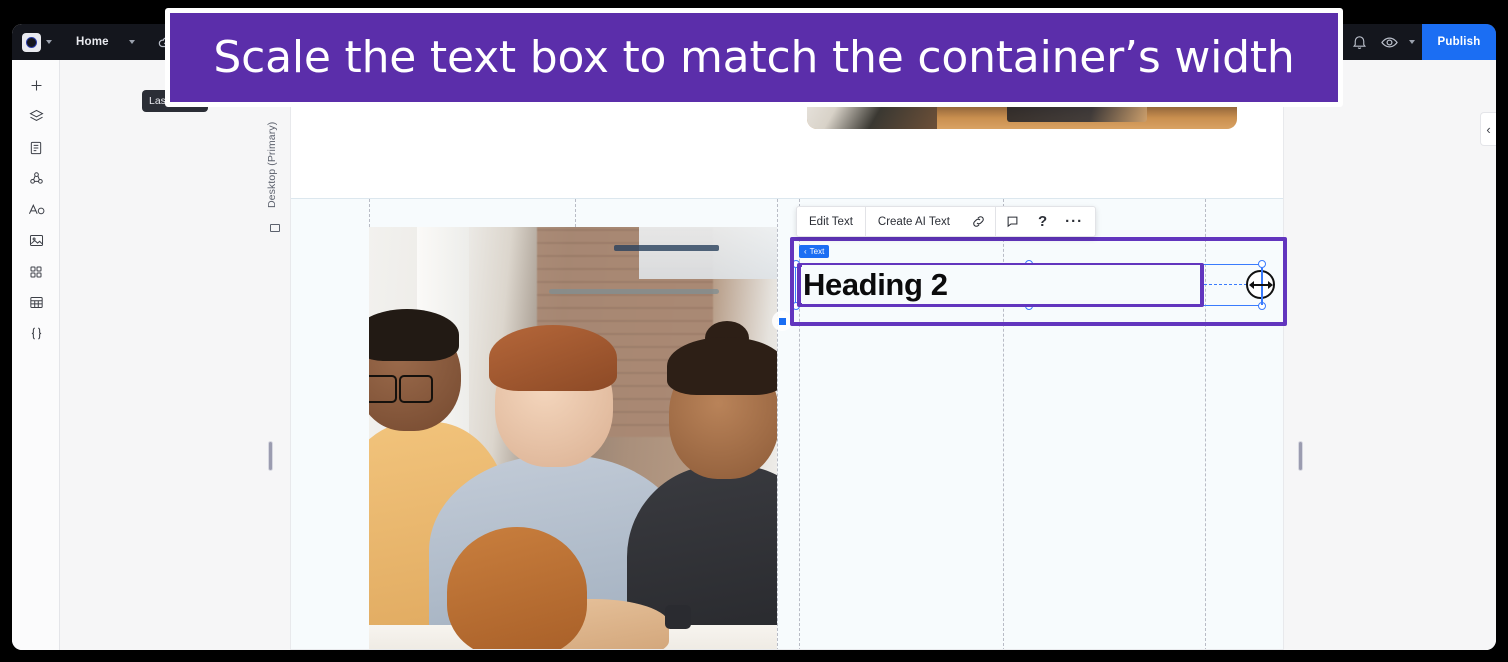  What do you see at coordinates (1075, 221) in the screenshot?
I see `more-options-icon: ···` at bounding box center [1075, 221].